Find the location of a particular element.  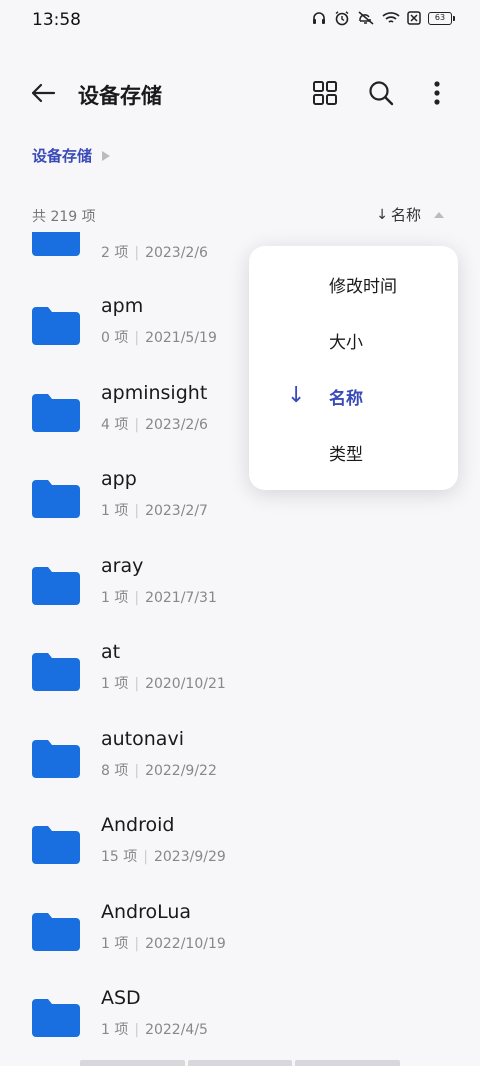

breadcrumb-item-device-storage: 设备存储 is located at coordinates (62, 155).